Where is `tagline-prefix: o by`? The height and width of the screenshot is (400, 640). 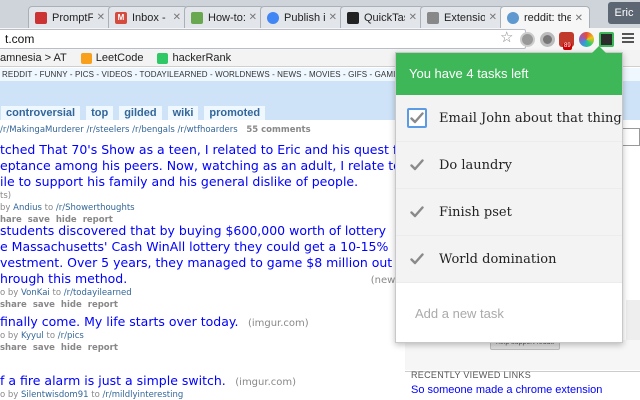 tagline-prefix: o by is located at coordinates (10, 395).